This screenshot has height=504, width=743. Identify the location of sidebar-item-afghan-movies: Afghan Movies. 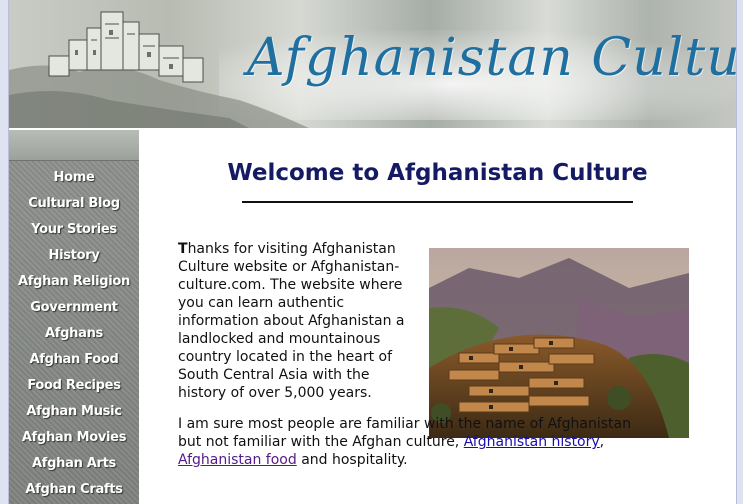
(74, 438).